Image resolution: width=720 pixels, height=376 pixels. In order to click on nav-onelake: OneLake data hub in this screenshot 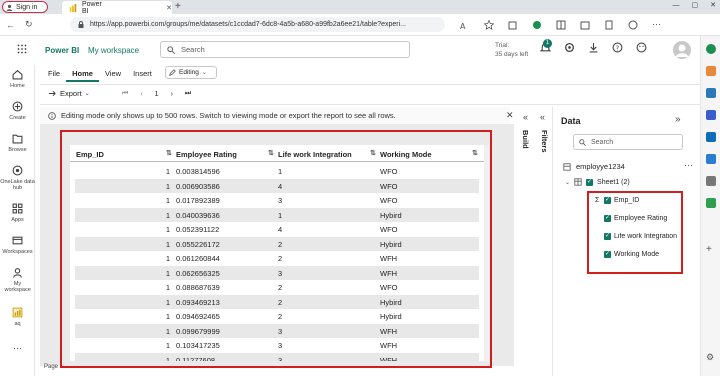, I will do `click(17, 178)`.